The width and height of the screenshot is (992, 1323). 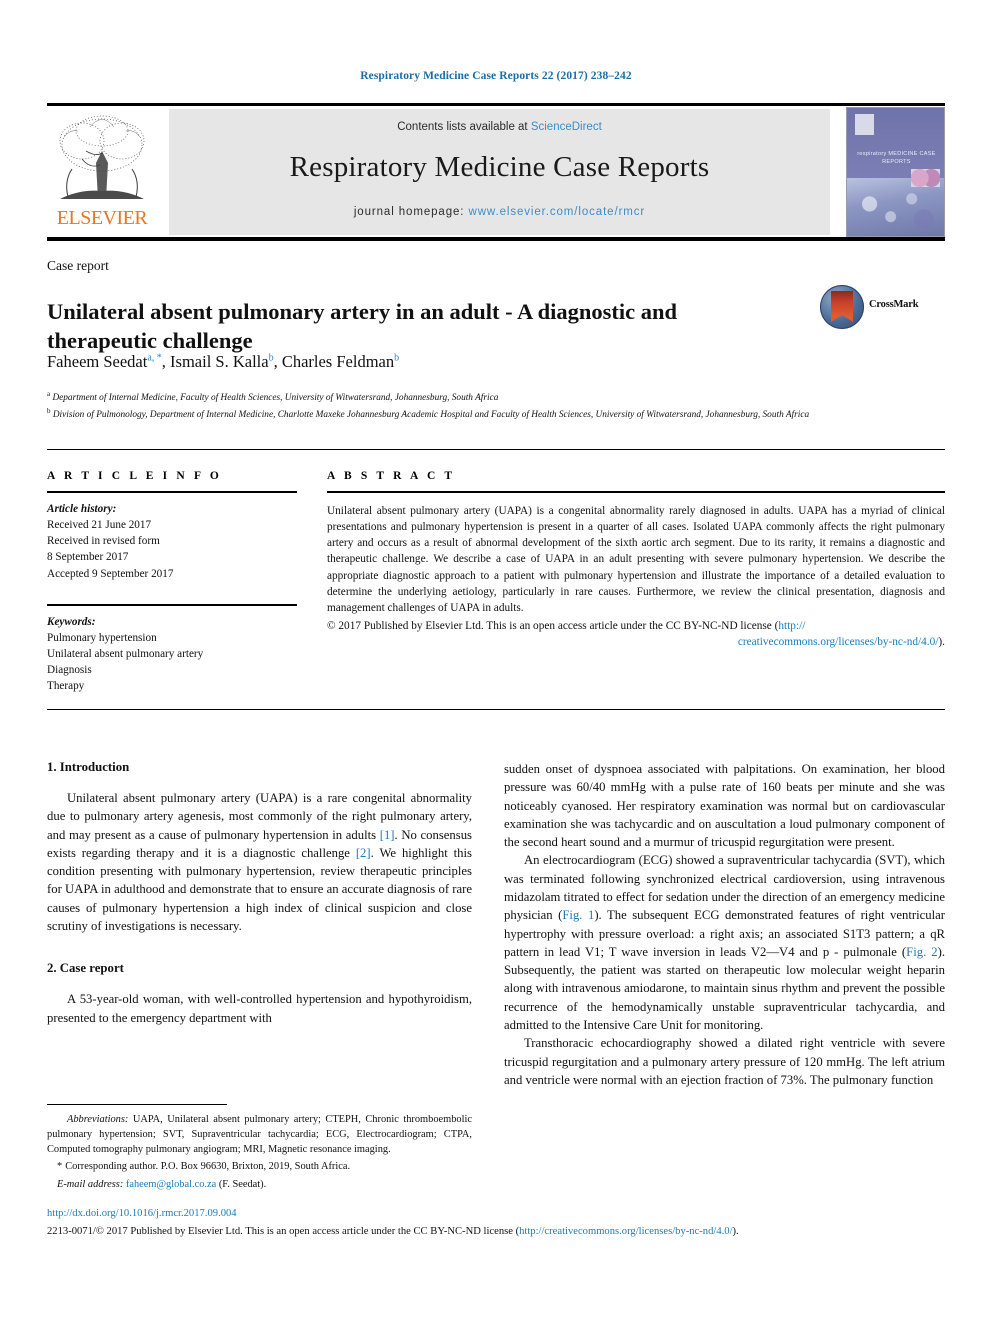 I want to click on email-label: E-mail address:, so click(x=90, y=1185).